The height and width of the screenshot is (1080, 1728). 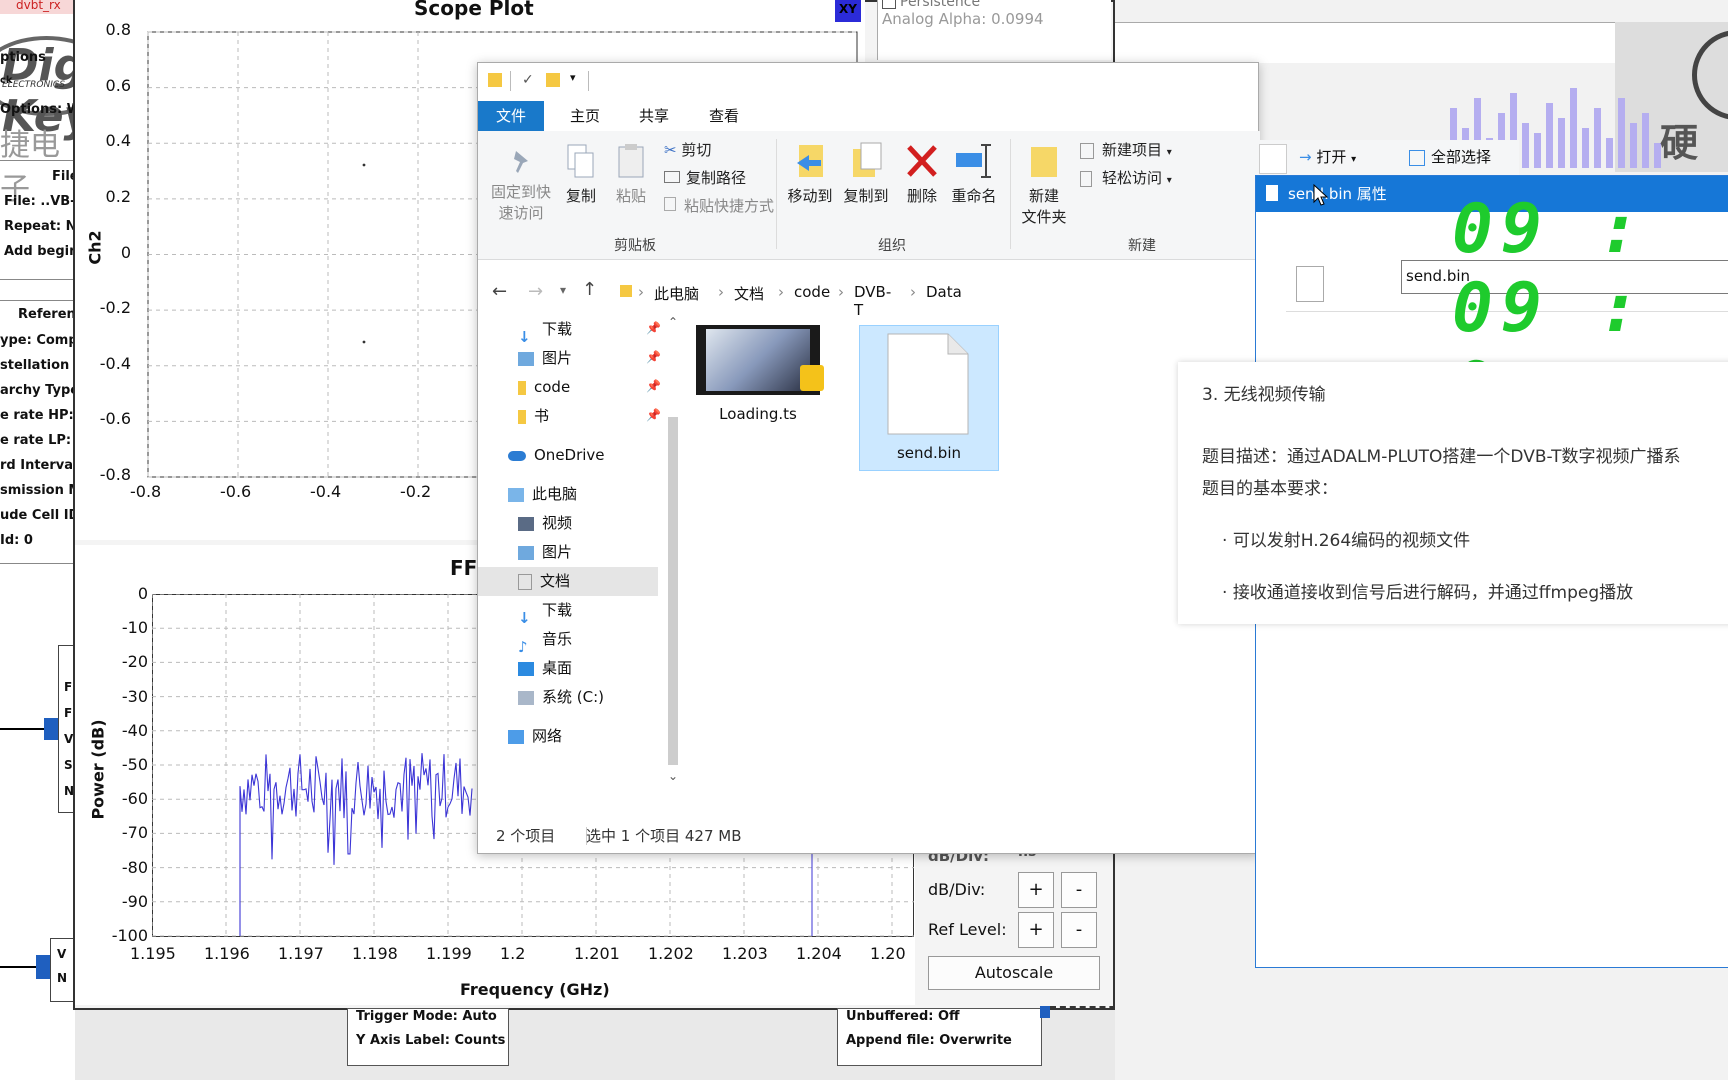 I want to click on task-bullet-text: 可以发射H.264编码的视频文件, so click(x=1351, y=541).